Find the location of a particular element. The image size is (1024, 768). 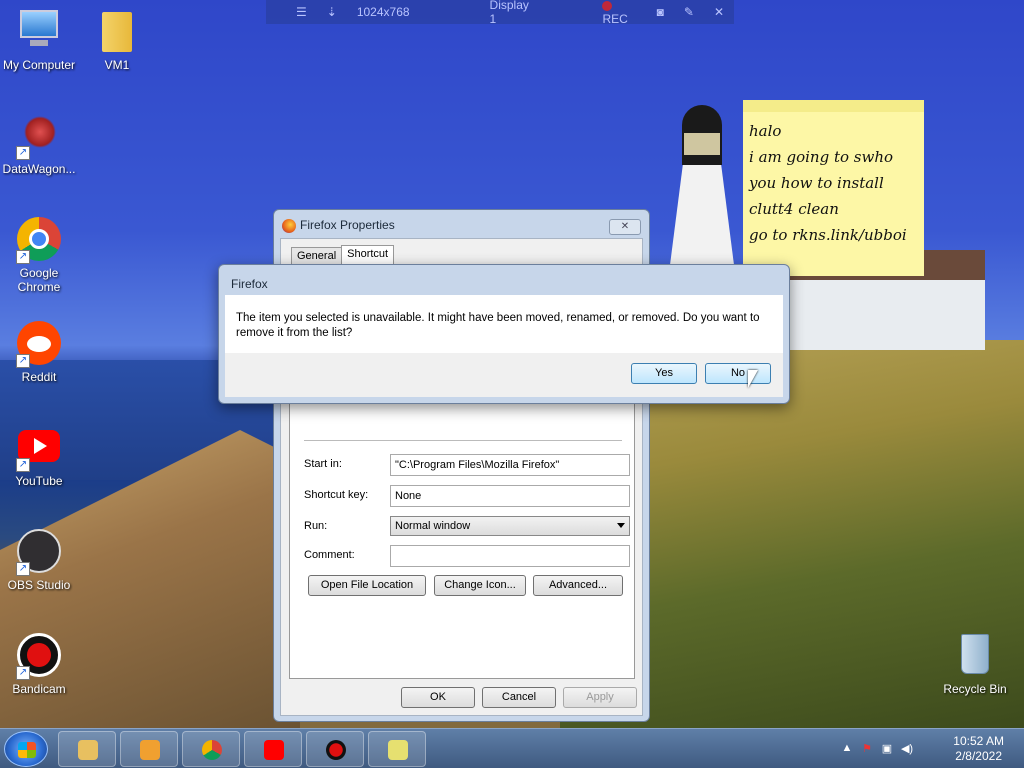

mouse-cursor-icon is located at coordinates (753, 379).